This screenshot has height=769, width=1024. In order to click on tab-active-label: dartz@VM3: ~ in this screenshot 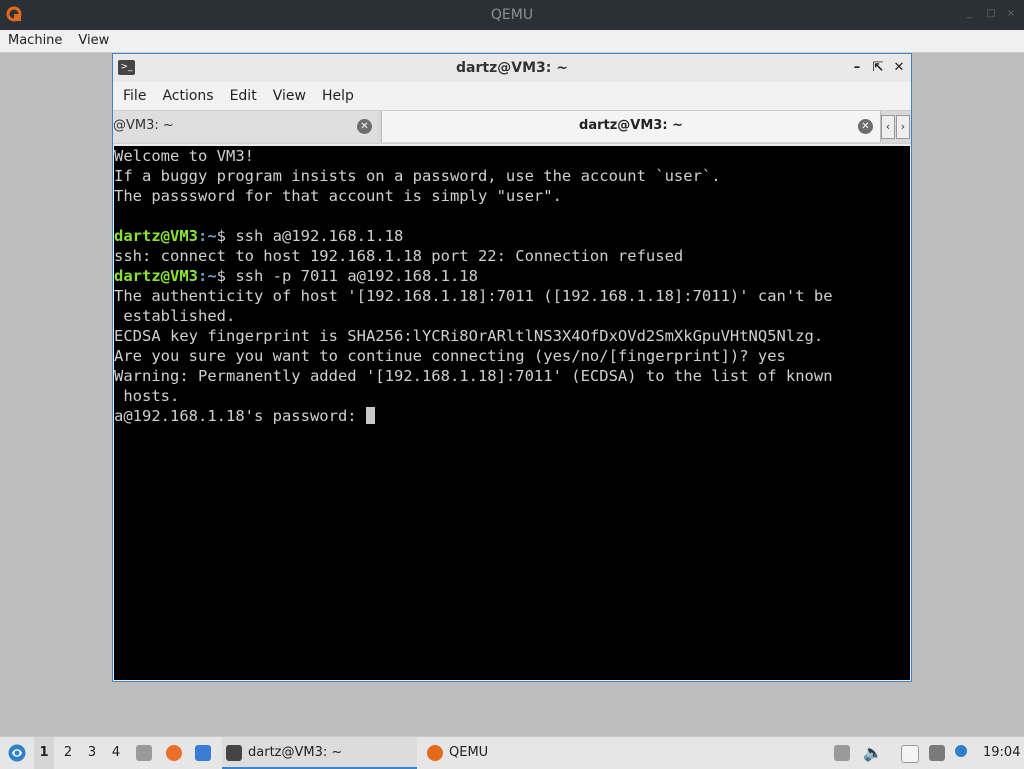, I will do `click(631, 125)`.